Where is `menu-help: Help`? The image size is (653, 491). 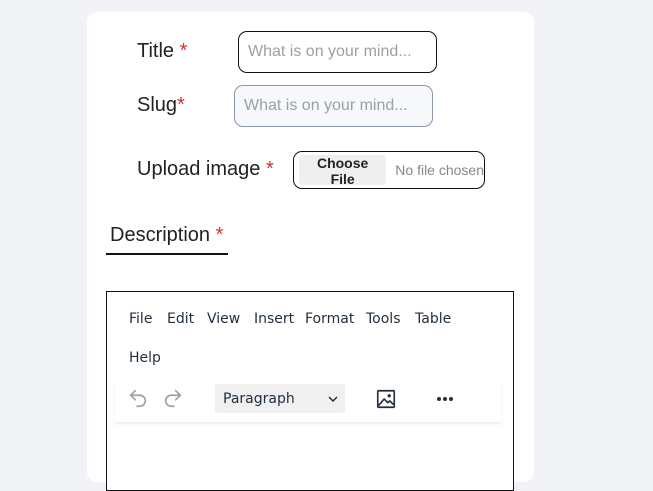 menu-help: Help is located at coordinates (145, 358).